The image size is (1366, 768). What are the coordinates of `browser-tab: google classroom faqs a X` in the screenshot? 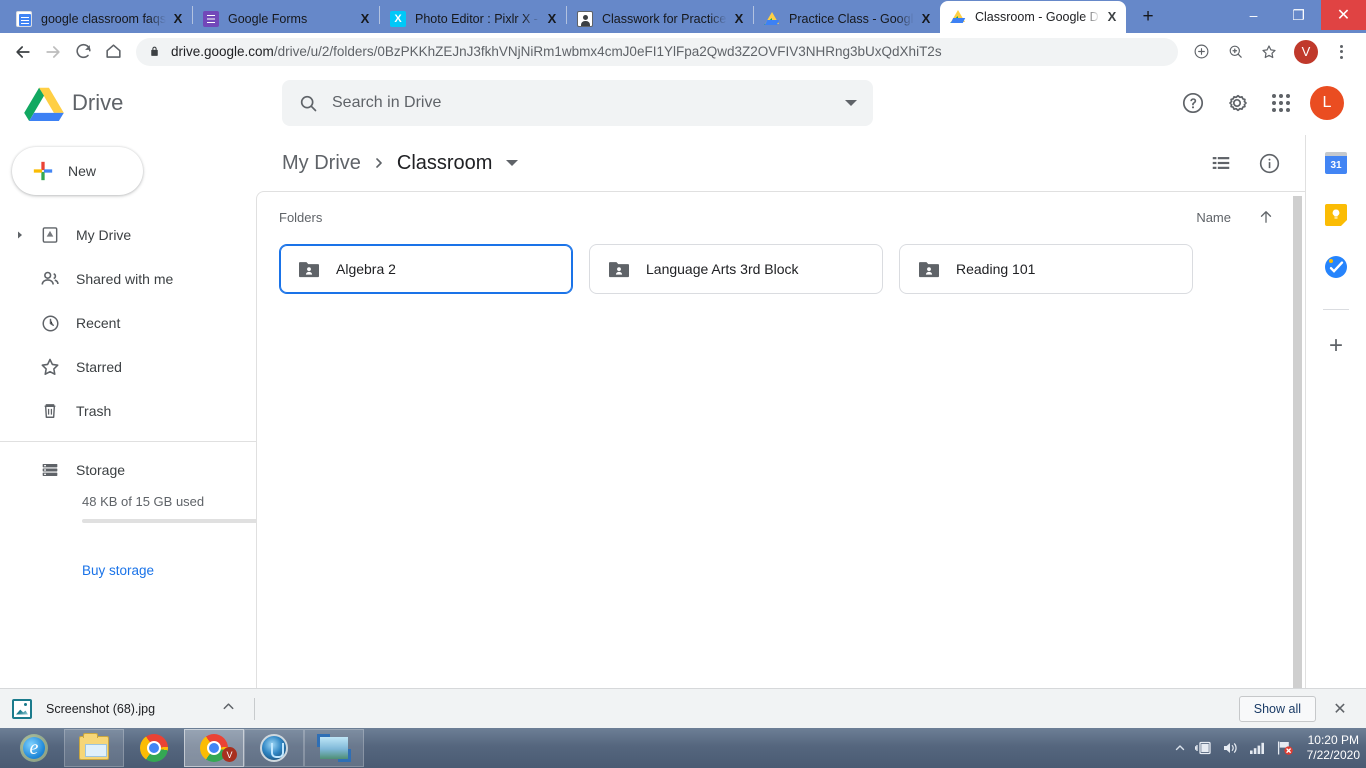 It's located at (99, 18).